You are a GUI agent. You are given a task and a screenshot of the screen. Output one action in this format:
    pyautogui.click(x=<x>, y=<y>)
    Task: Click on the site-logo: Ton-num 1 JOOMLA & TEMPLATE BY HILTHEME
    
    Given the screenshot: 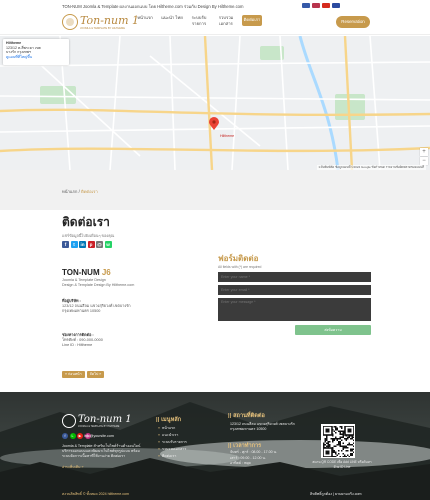 What is the action you would take?
    pyautogui.click(x=102, y=23)
    